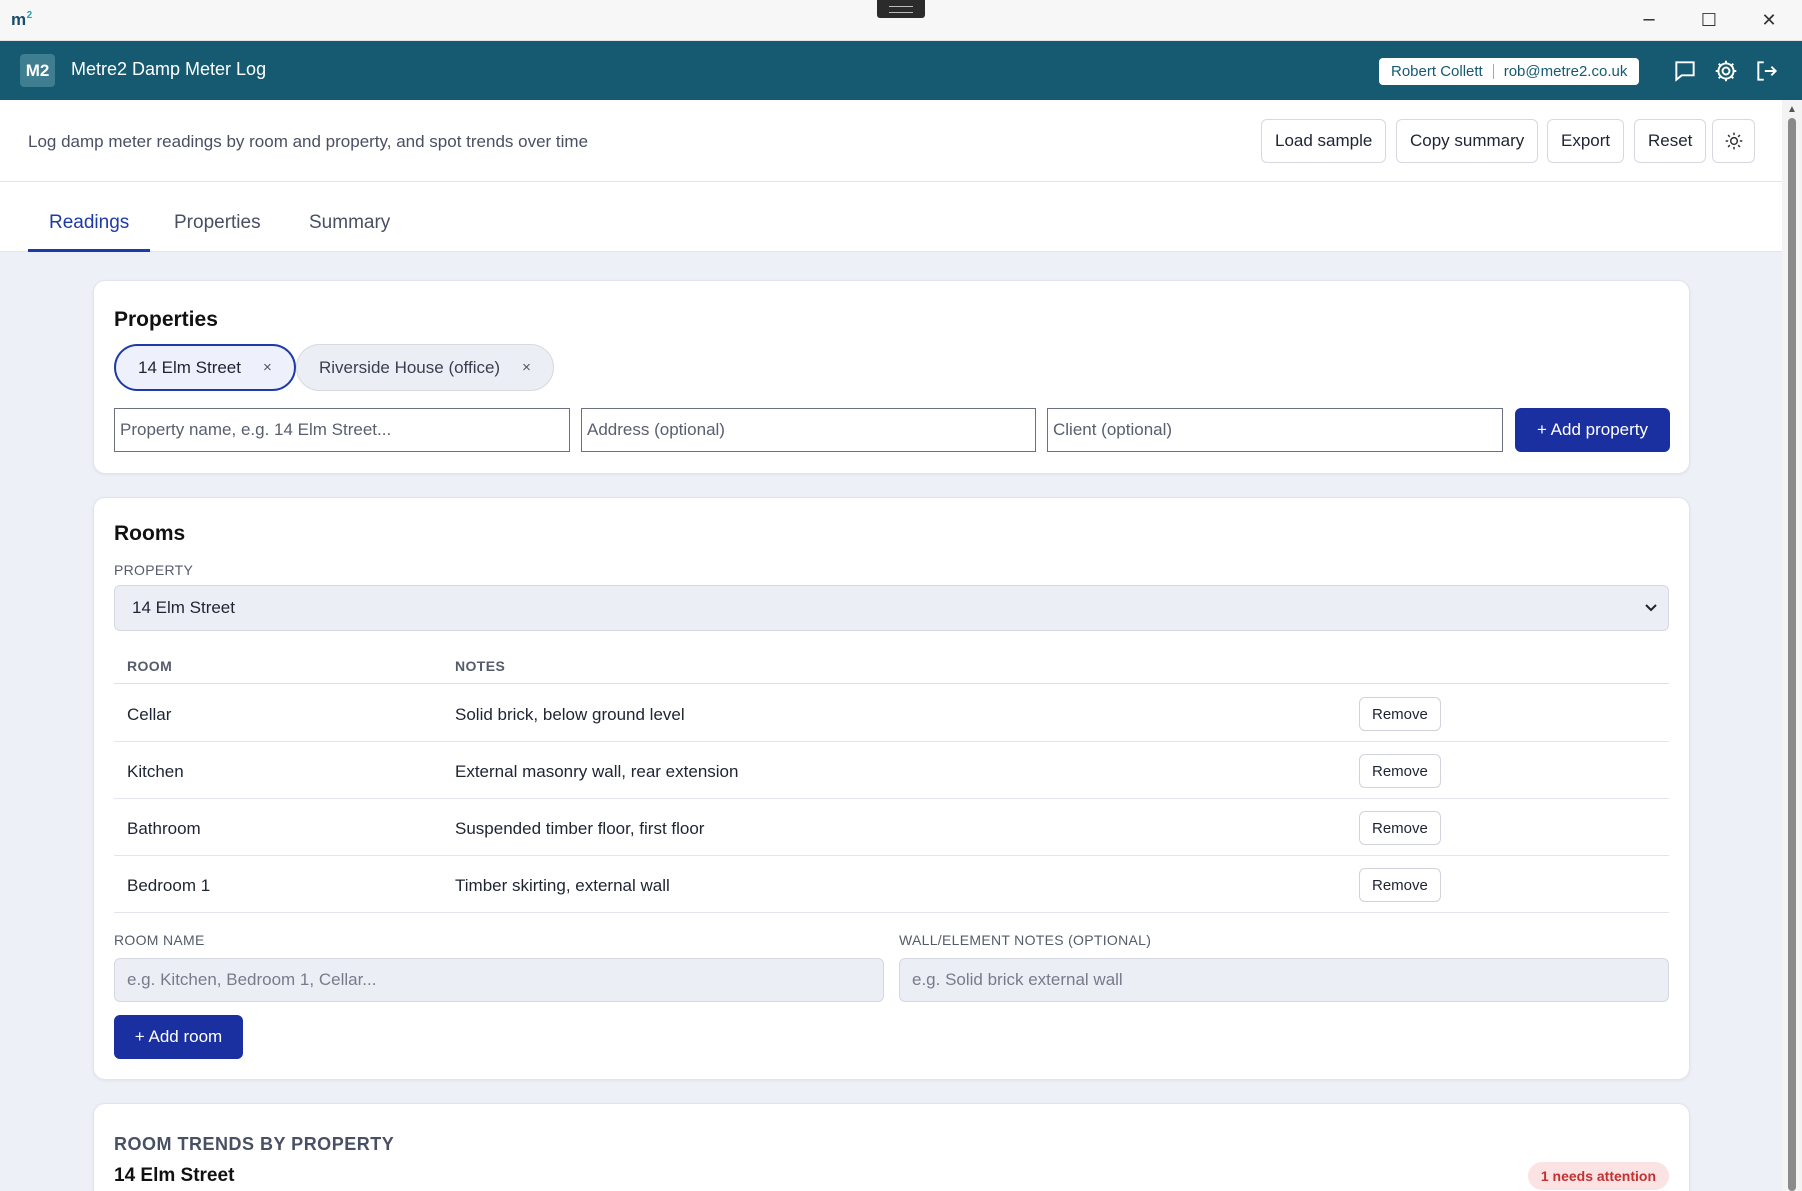  Describe the element at coordinates (580, 828) in the screenshot. I see `room-notes: Suspended timber floor, first floor` at that location.